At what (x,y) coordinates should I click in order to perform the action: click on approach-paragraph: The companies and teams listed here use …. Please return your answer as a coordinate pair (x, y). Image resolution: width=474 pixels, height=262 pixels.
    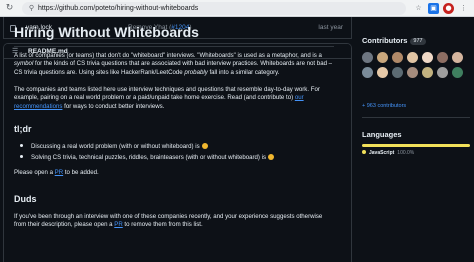
    Looking at the image, I should click on (167, 98).